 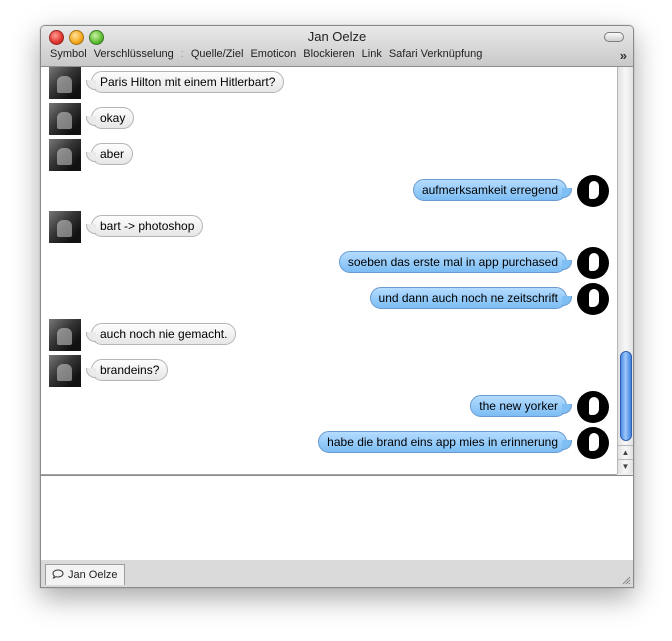 What do you see at coordinates (625, 270) in the screenshot?
I see `transcript-scrollbar: ▲ ▼` at bounding box center [625, 270].